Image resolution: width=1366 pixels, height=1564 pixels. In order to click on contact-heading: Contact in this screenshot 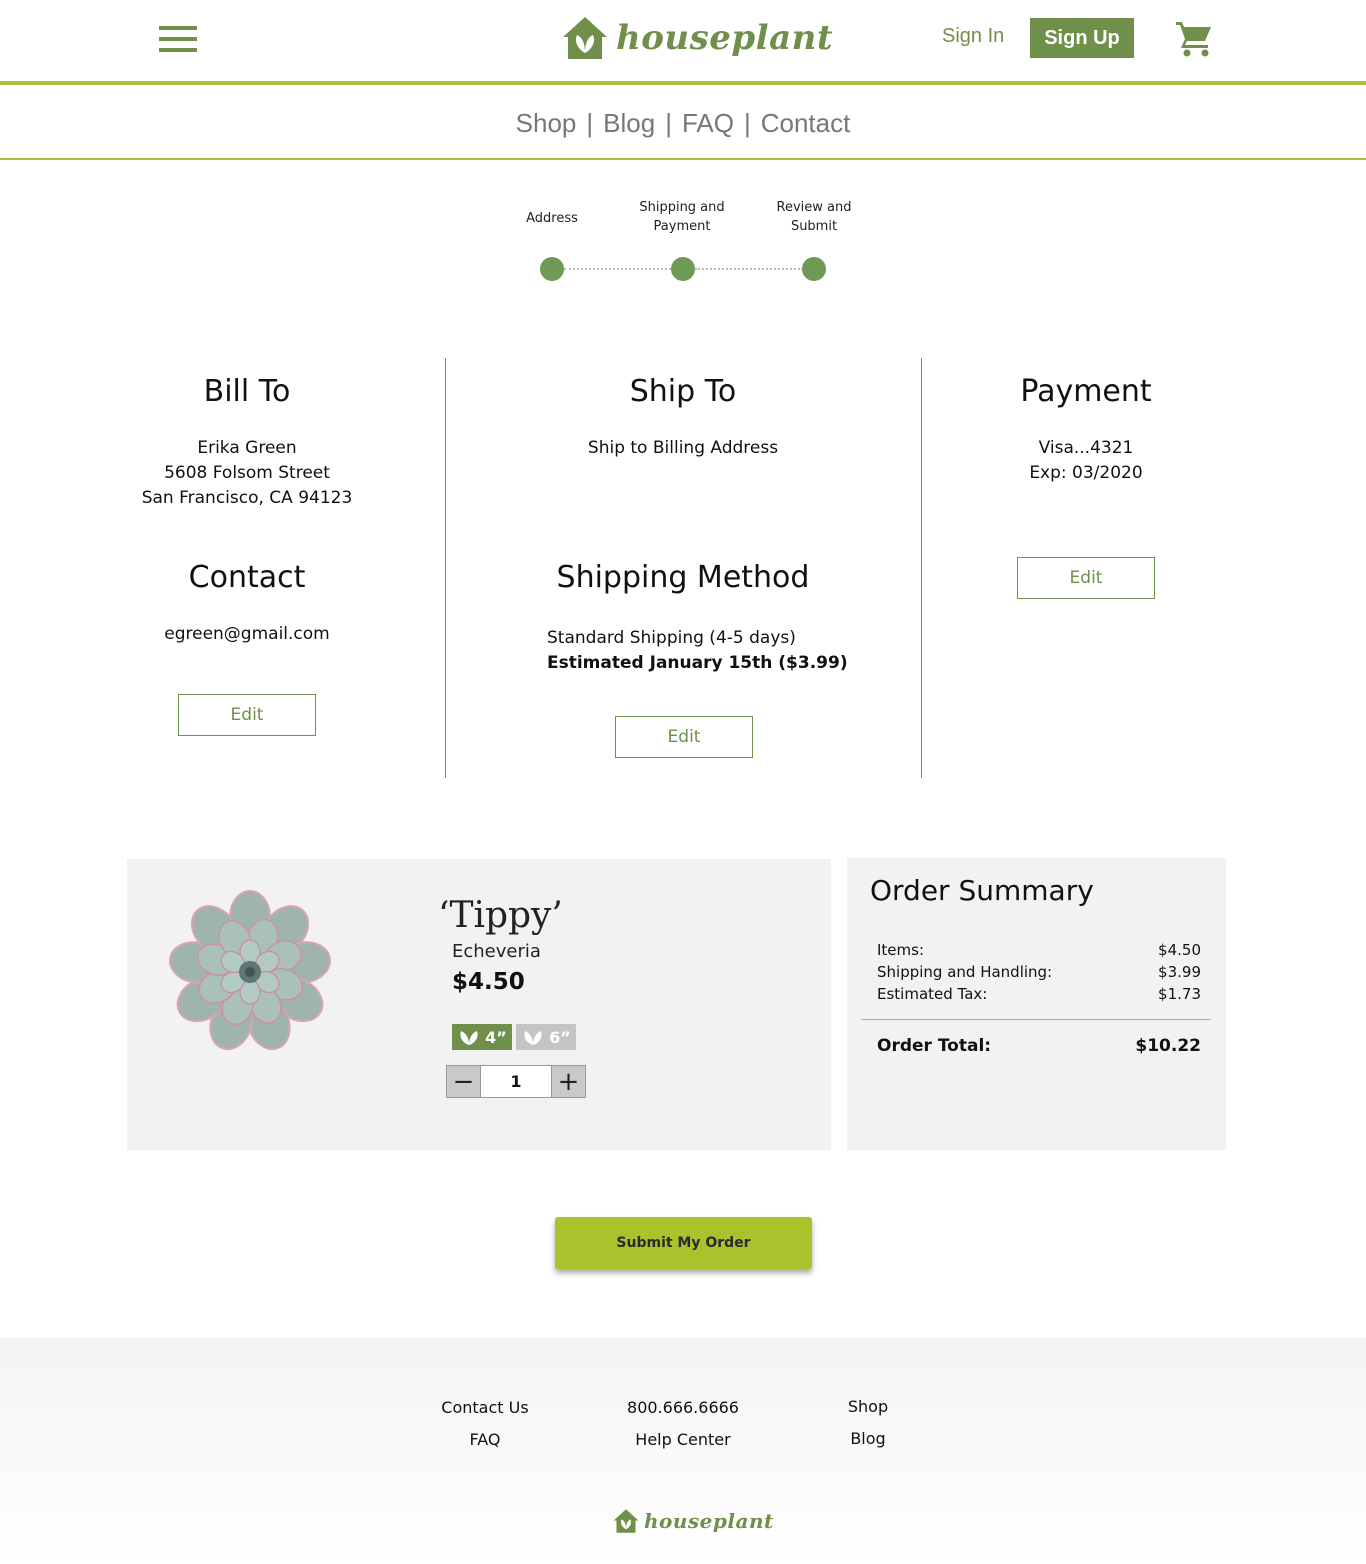, I will do `click(247, 577)`.